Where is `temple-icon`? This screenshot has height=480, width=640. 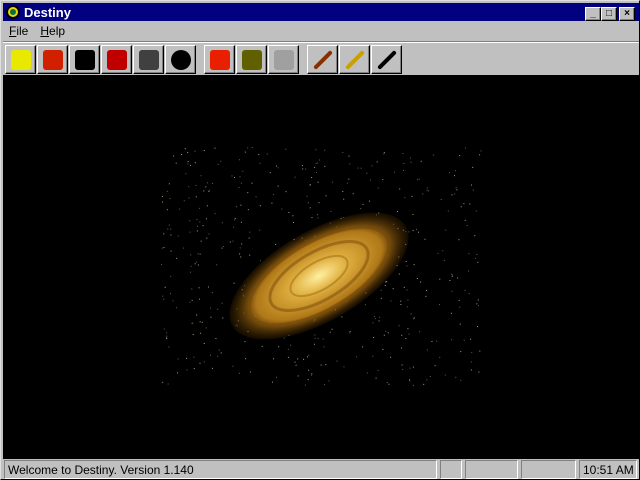
temple-icon is located at coordinates (20, 59).